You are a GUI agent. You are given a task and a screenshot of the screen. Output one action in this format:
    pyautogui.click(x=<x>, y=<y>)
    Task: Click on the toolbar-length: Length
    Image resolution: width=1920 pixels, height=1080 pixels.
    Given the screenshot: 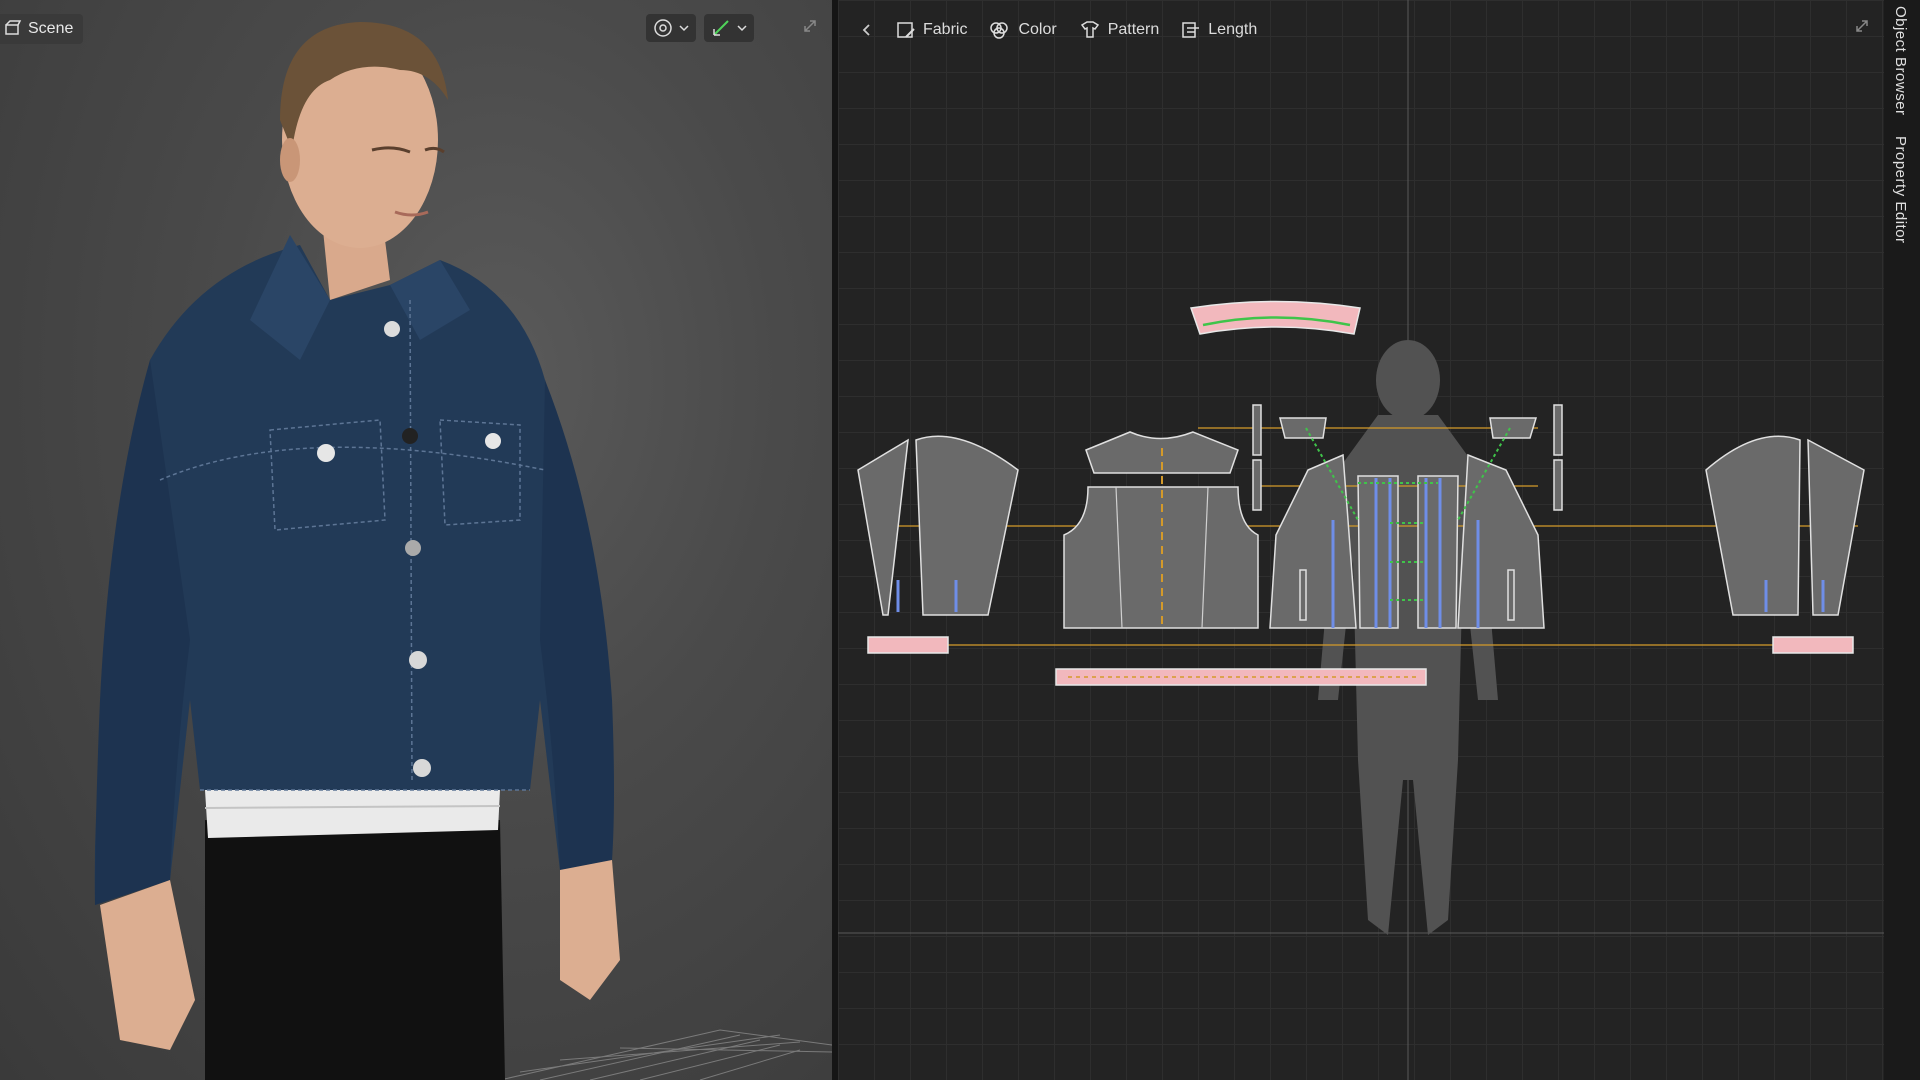 What is the action you would take?
    pyautogui.click(x=1219, y=30)
    